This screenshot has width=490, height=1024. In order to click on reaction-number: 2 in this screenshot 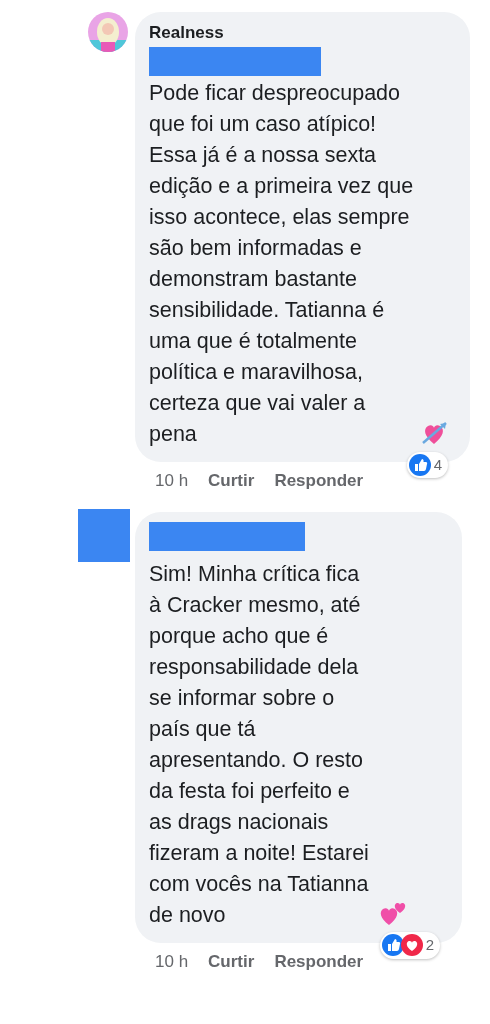, I will do `click(429, 945)`.